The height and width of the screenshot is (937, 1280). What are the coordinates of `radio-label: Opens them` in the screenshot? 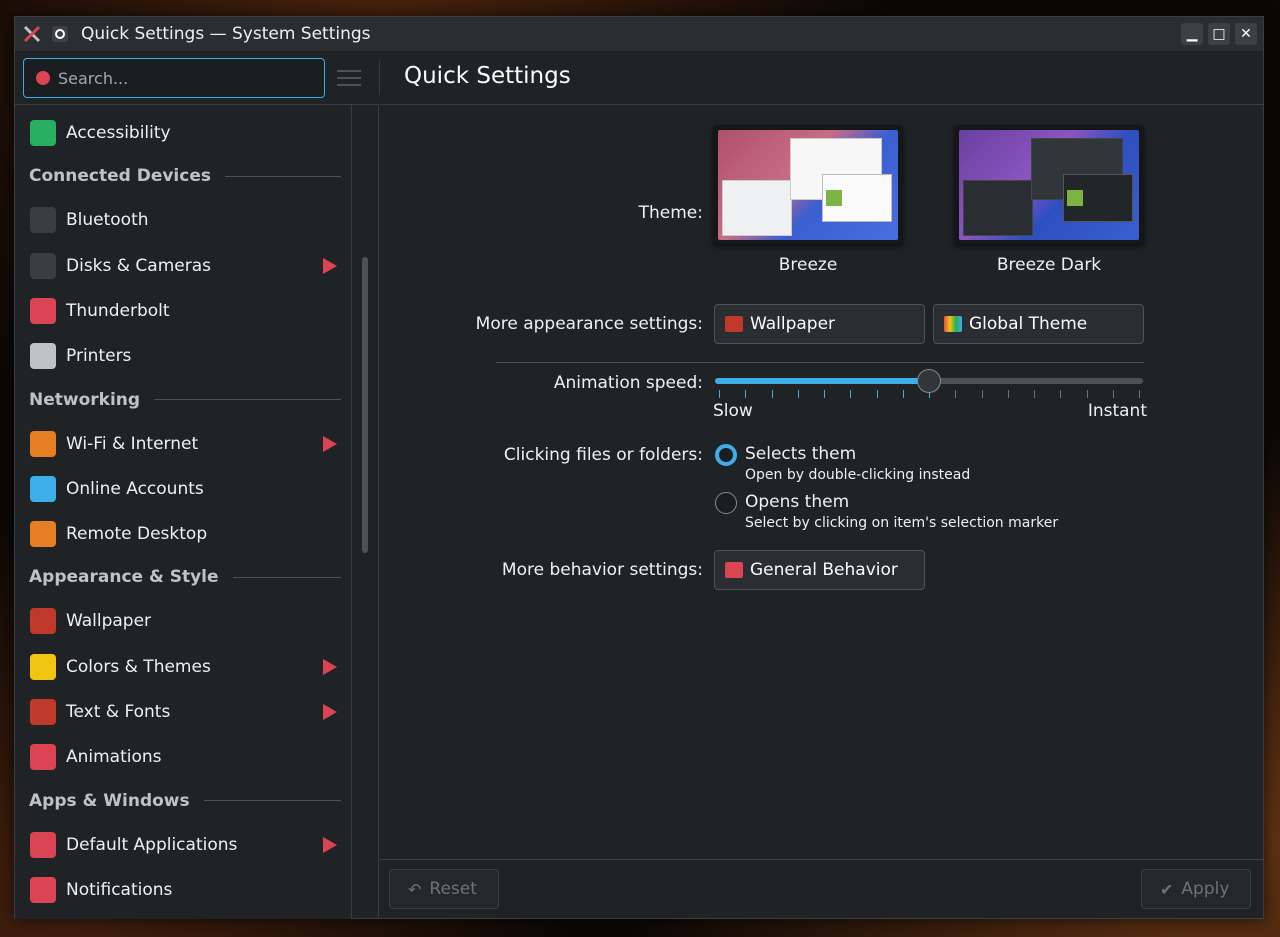 It's located at (797, 502).